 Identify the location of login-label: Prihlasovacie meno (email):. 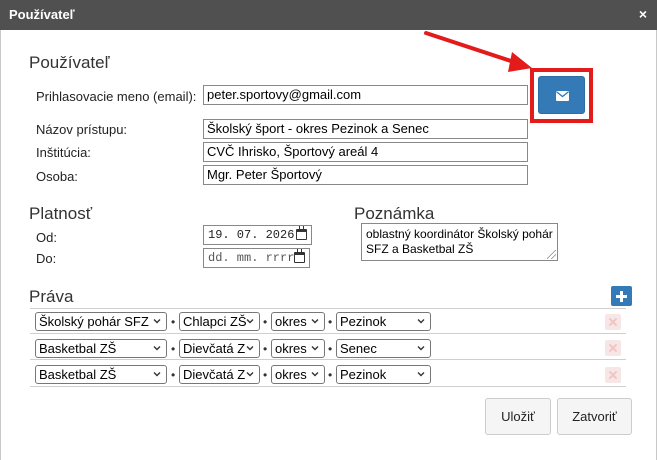
(116, 96).